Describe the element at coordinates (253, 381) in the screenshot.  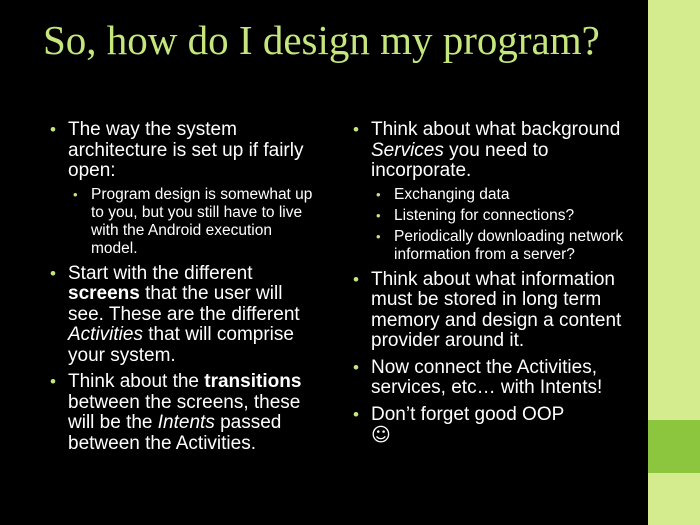
I see `bullet-transitions-bold: transitions` at that location.